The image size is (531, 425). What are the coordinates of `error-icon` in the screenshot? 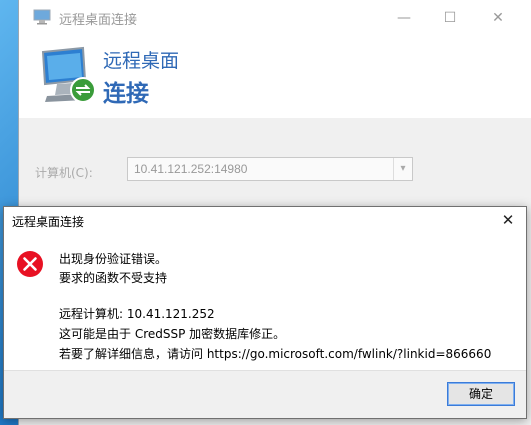 It's located at (30, 264).